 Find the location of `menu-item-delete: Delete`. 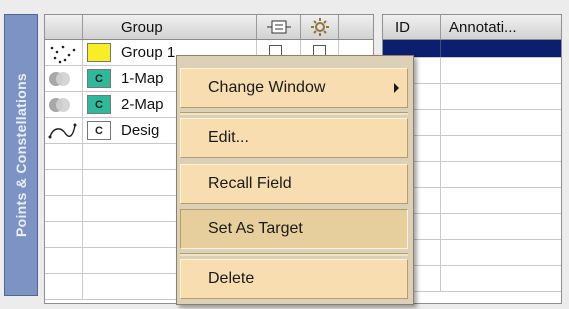

menu-item-delete: Delete is located at coordinates (294, 279).